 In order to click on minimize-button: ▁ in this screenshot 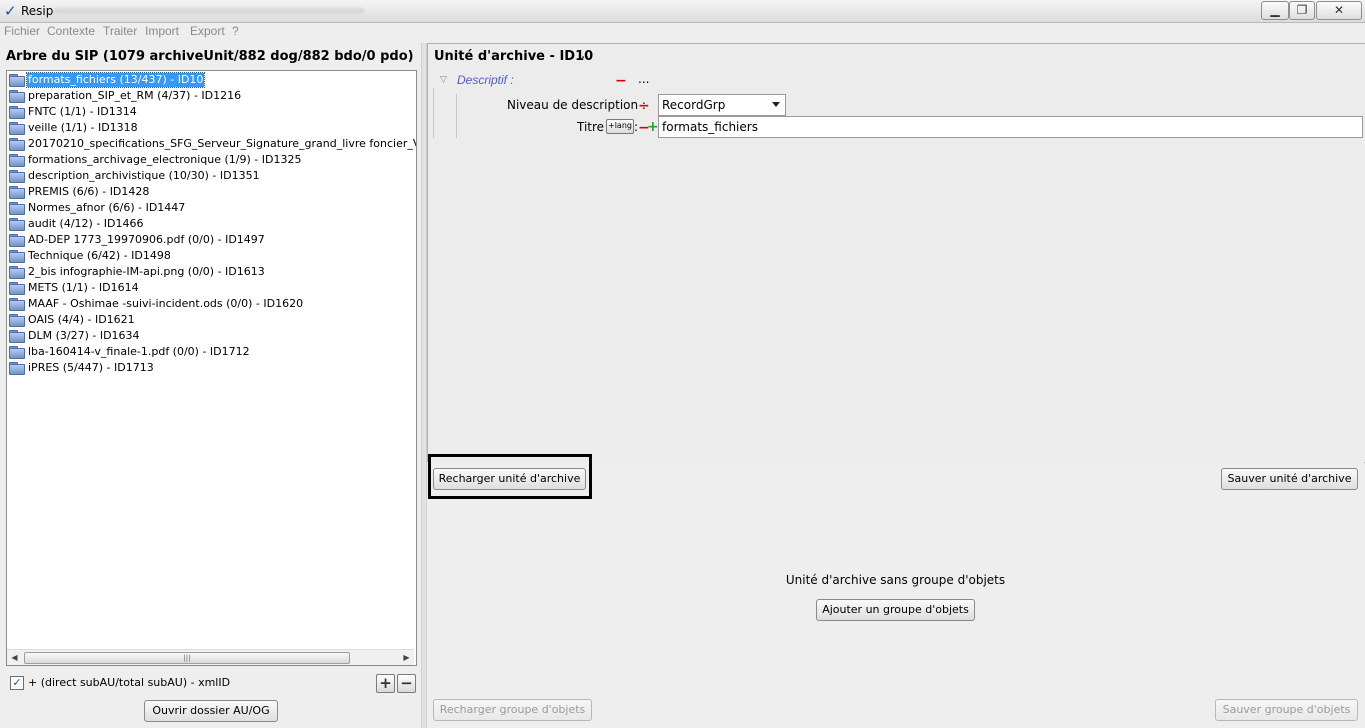, I will do `click(1275, 10)`.